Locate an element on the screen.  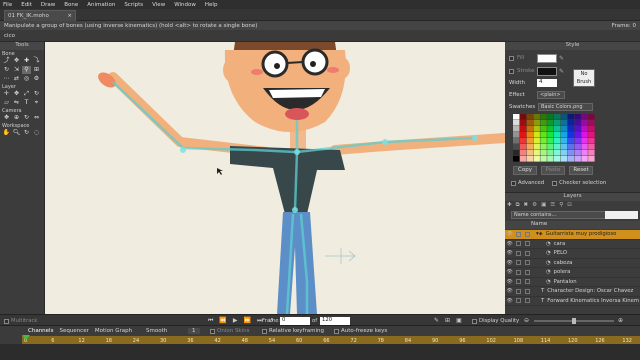
playhead-icon is located at coordinates (26, 337).